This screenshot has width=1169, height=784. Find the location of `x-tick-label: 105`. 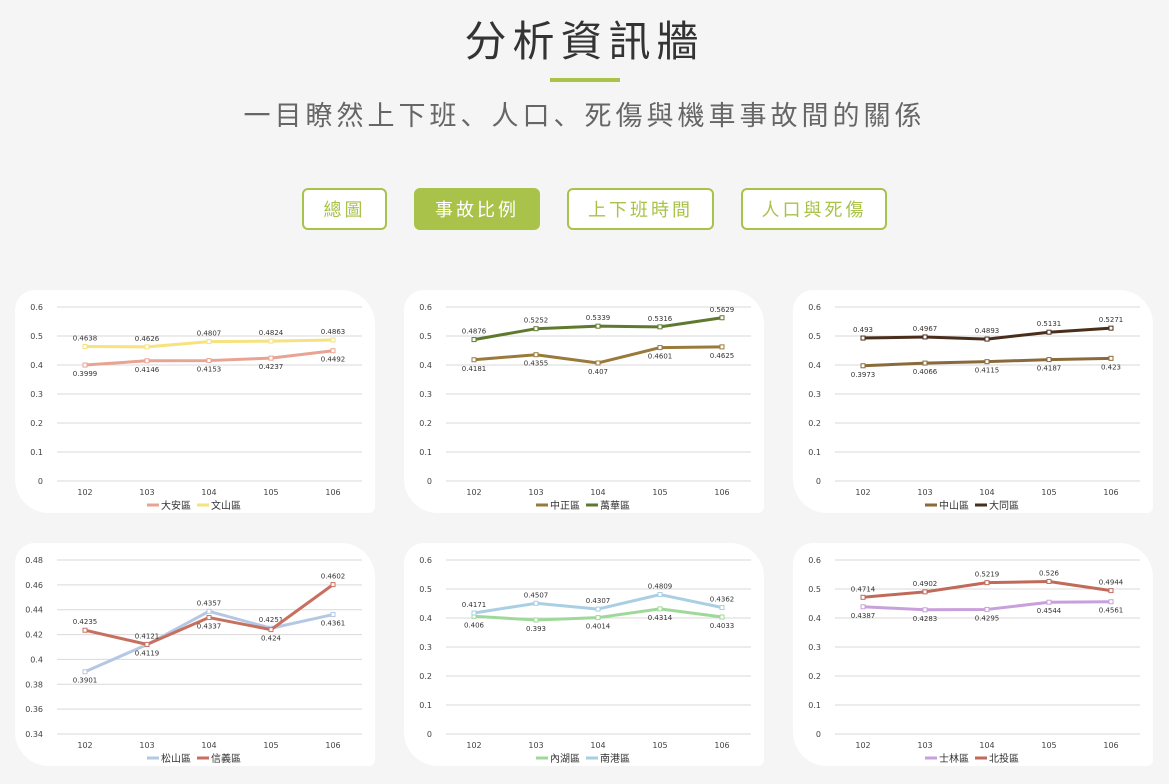

x-tick-label: 105 is located at coordinates (659, 745).